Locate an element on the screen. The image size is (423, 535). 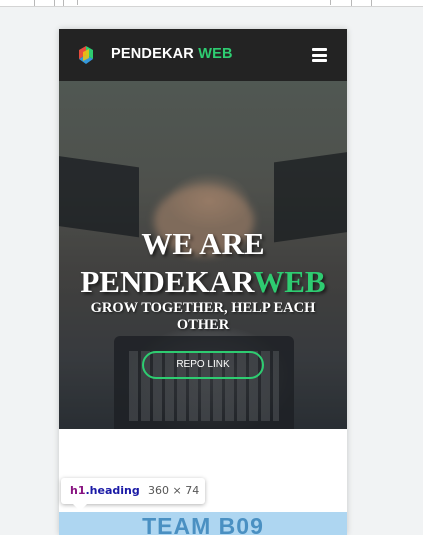
hero-subtitle: GROW TOGETHER, HELP EACH OTHER is located at coordinates (203, 316).